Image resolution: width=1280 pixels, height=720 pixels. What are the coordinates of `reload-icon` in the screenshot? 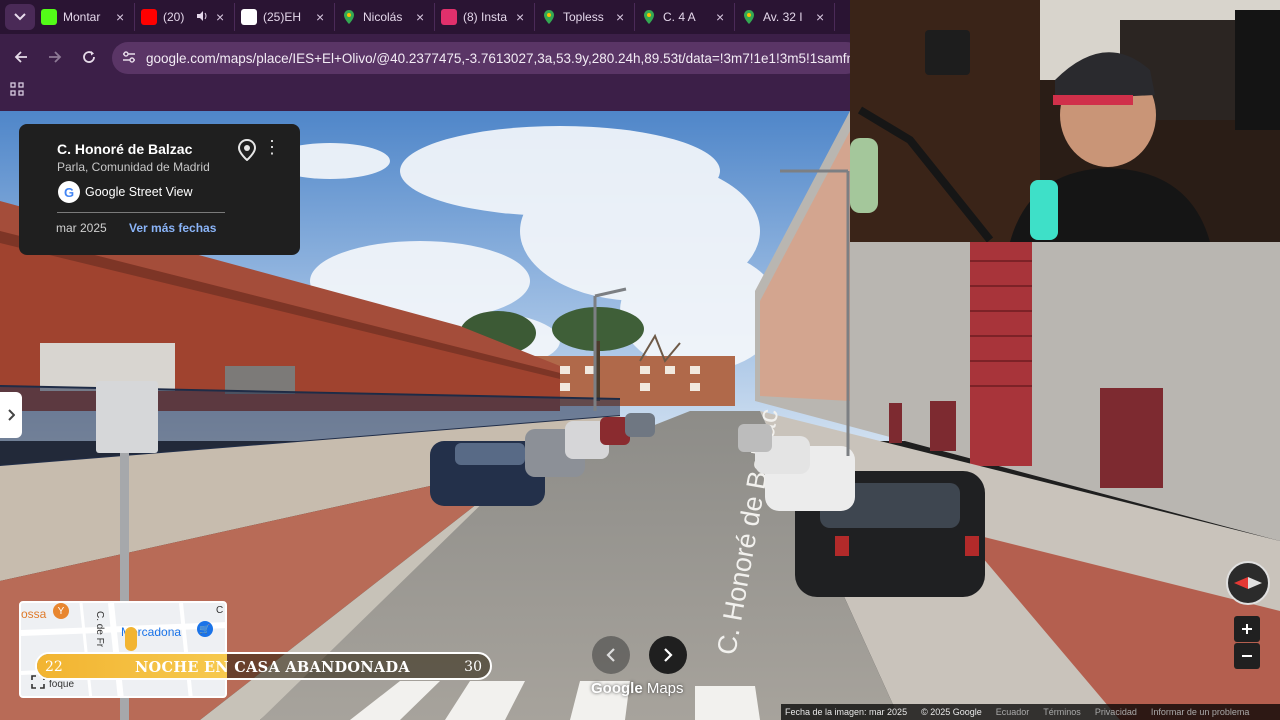 It's located at (89, 57).